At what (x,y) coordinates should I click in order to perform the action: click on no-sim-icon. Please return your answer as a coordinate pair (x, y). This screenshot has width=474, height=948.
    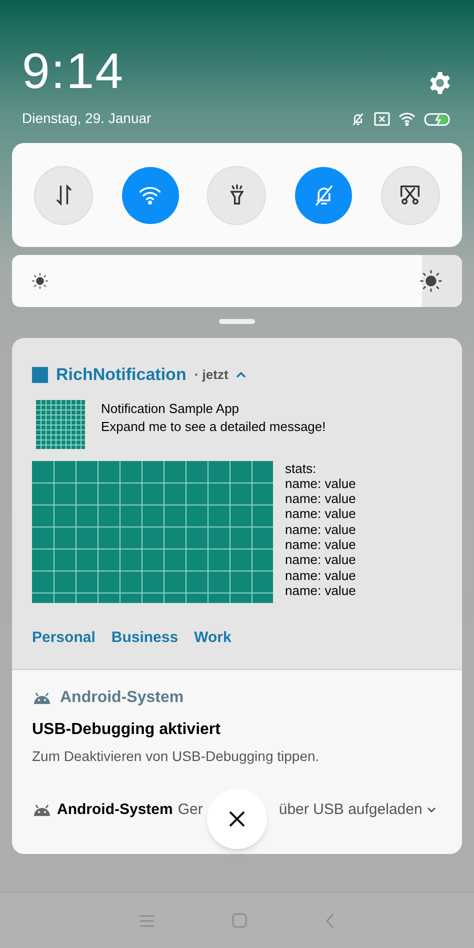
    Looking at the image, I should click on (382, 119).